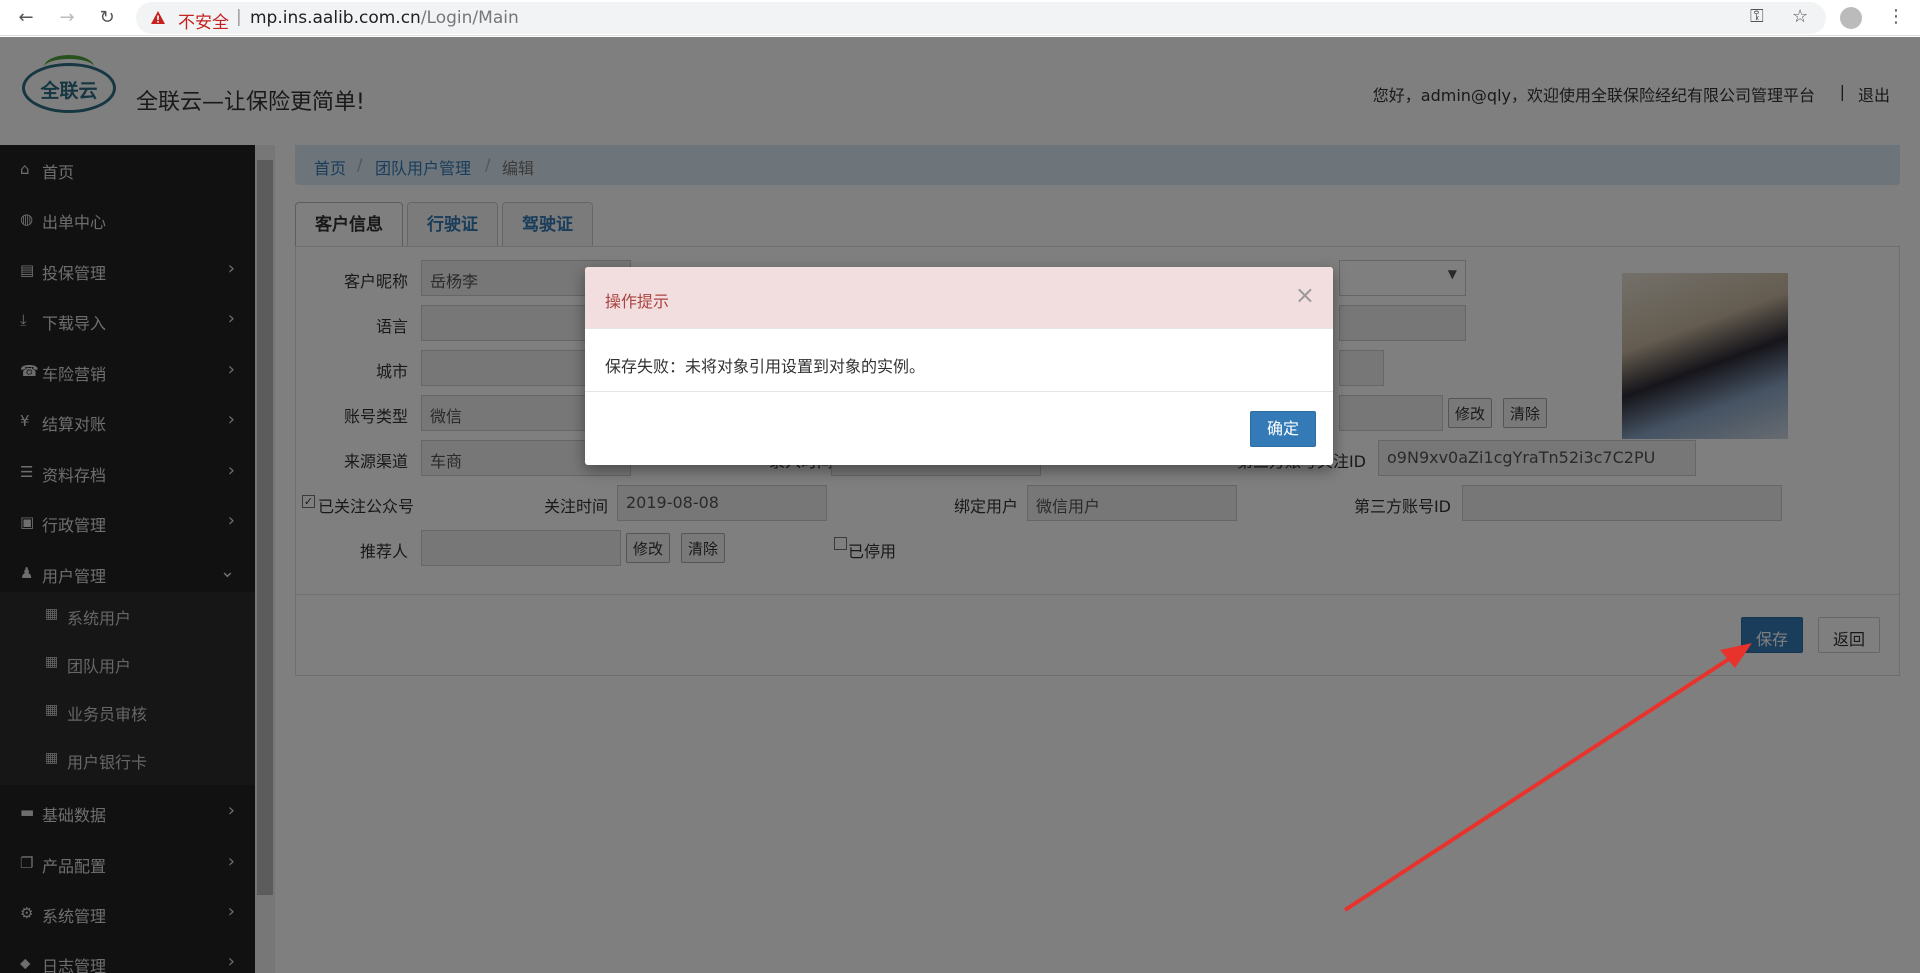 This screenshot has height=973, width=1920. Describe the element at coordinates (335, 18) in the screenshot. I see `url-host: mp.ins.aalib.com.cn` at that location.